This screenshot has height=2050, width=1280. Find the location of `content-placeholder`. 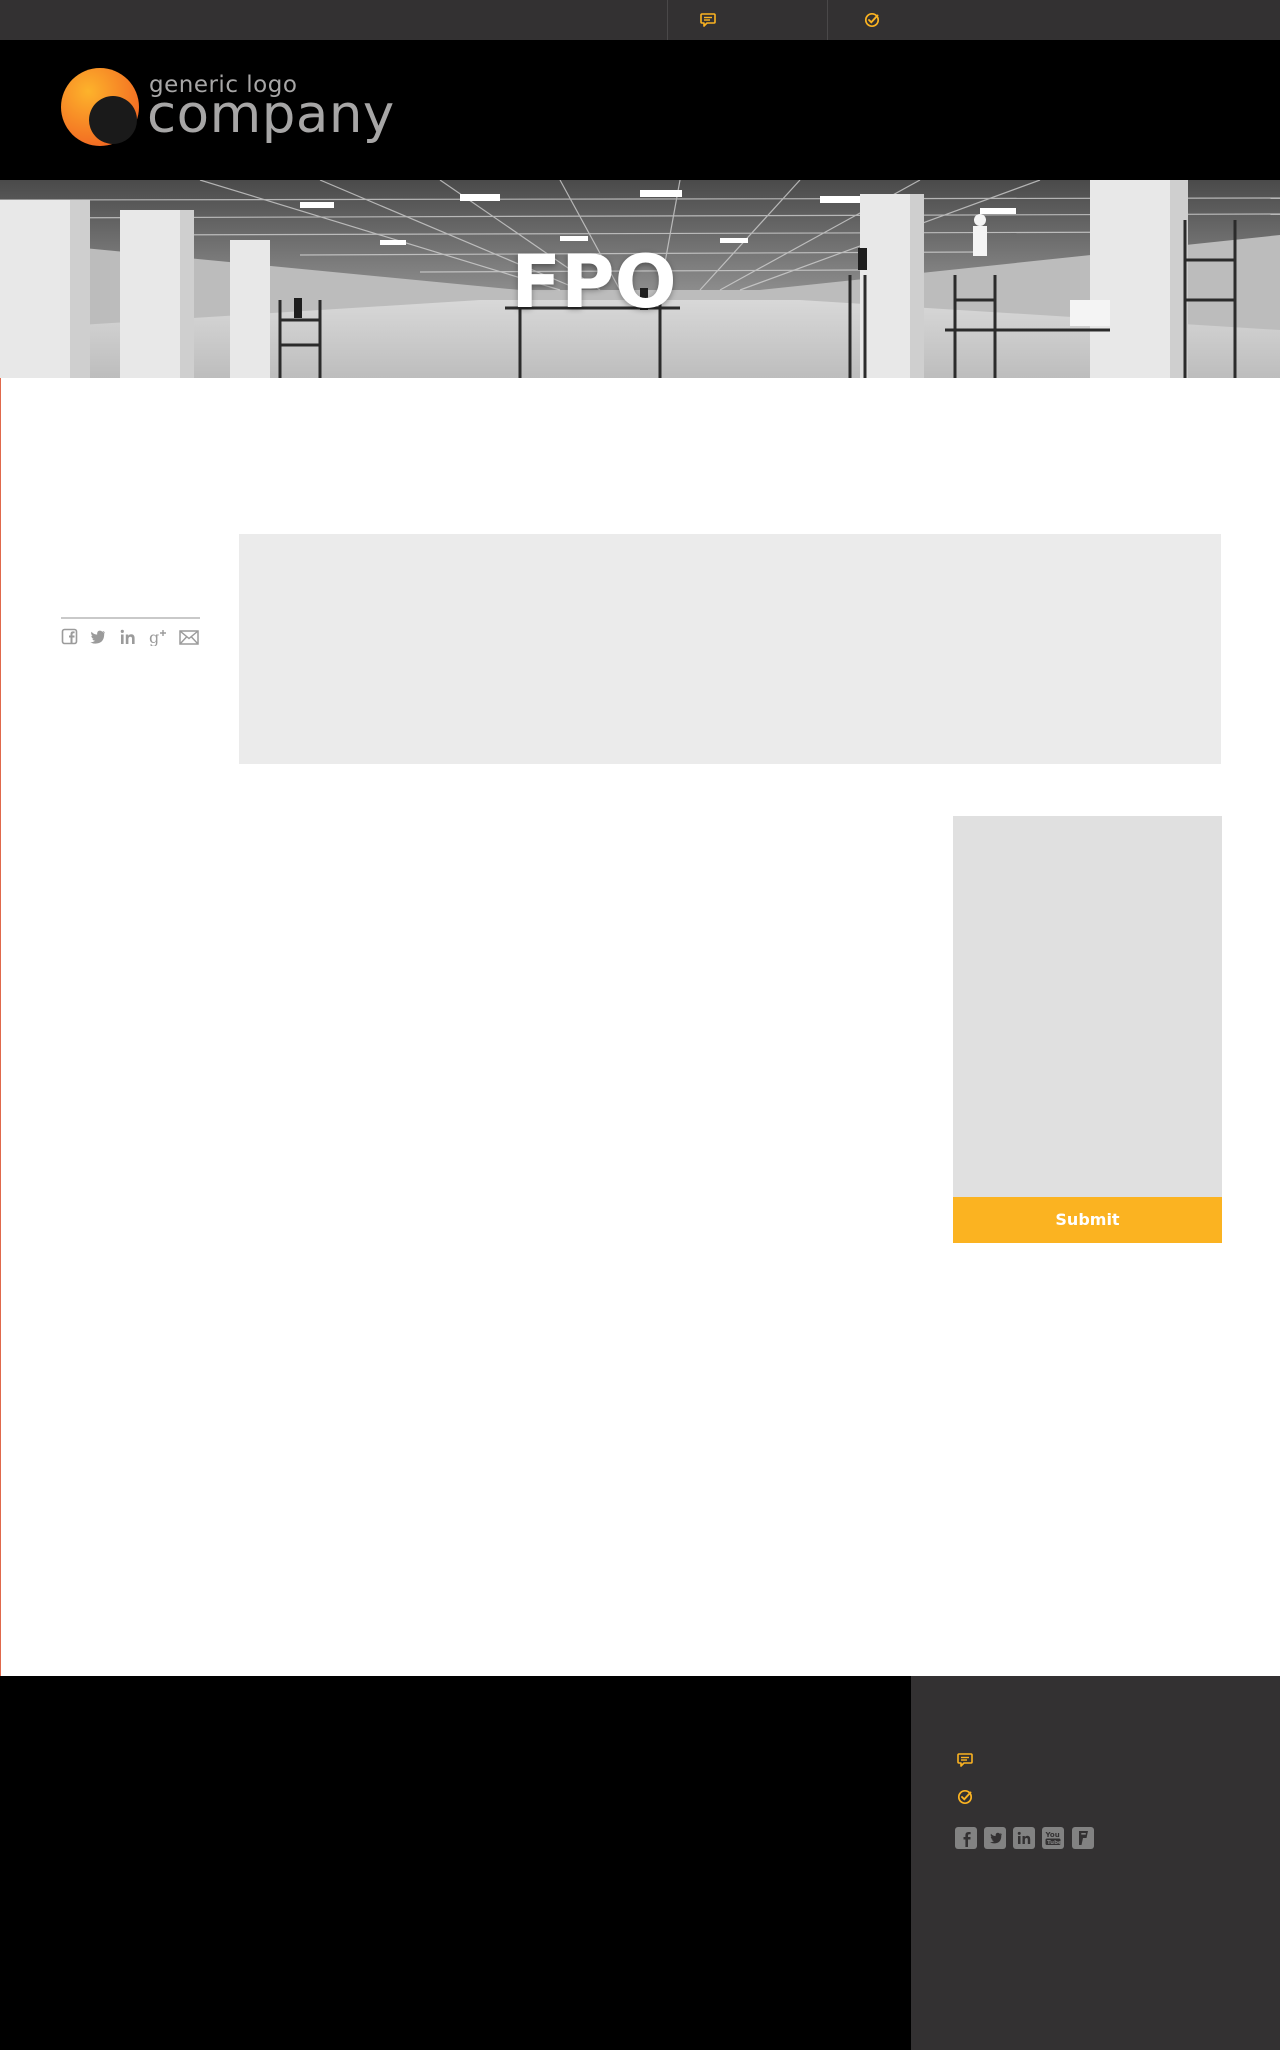

content-placeholder is located at coordinates (730, 649).